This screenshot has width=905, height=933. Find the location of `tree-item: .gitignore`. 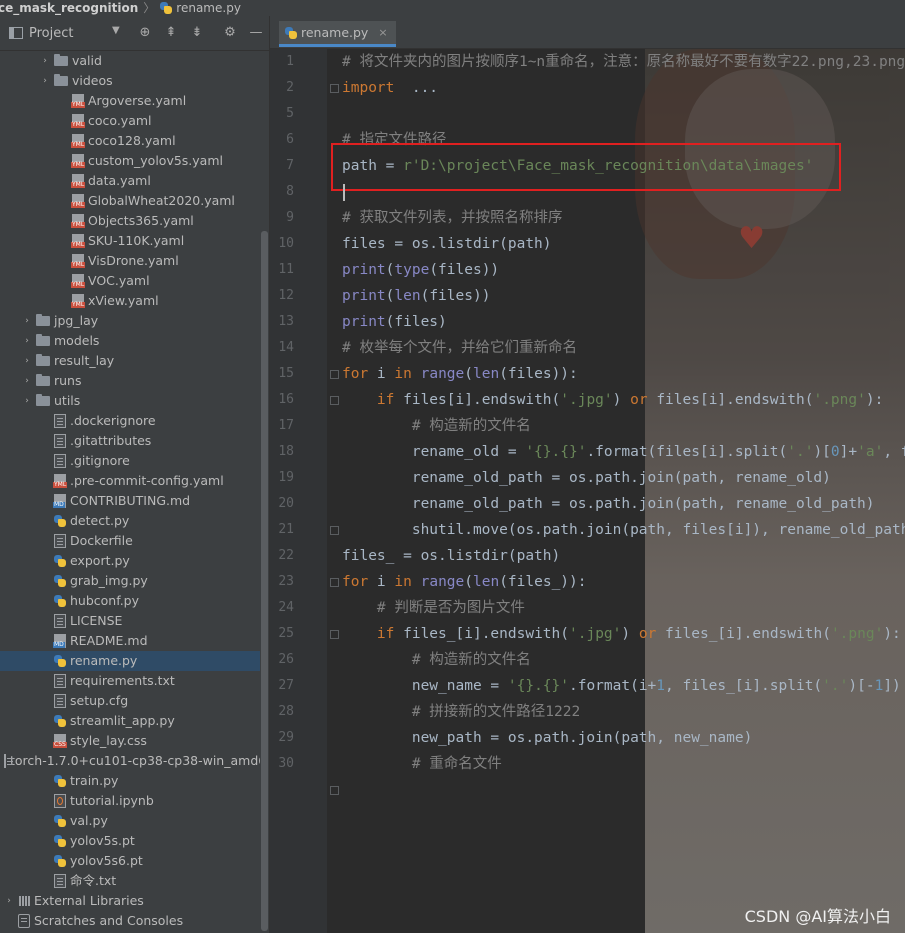

tree-item: .gitignore is located at coordinates (134, 461).